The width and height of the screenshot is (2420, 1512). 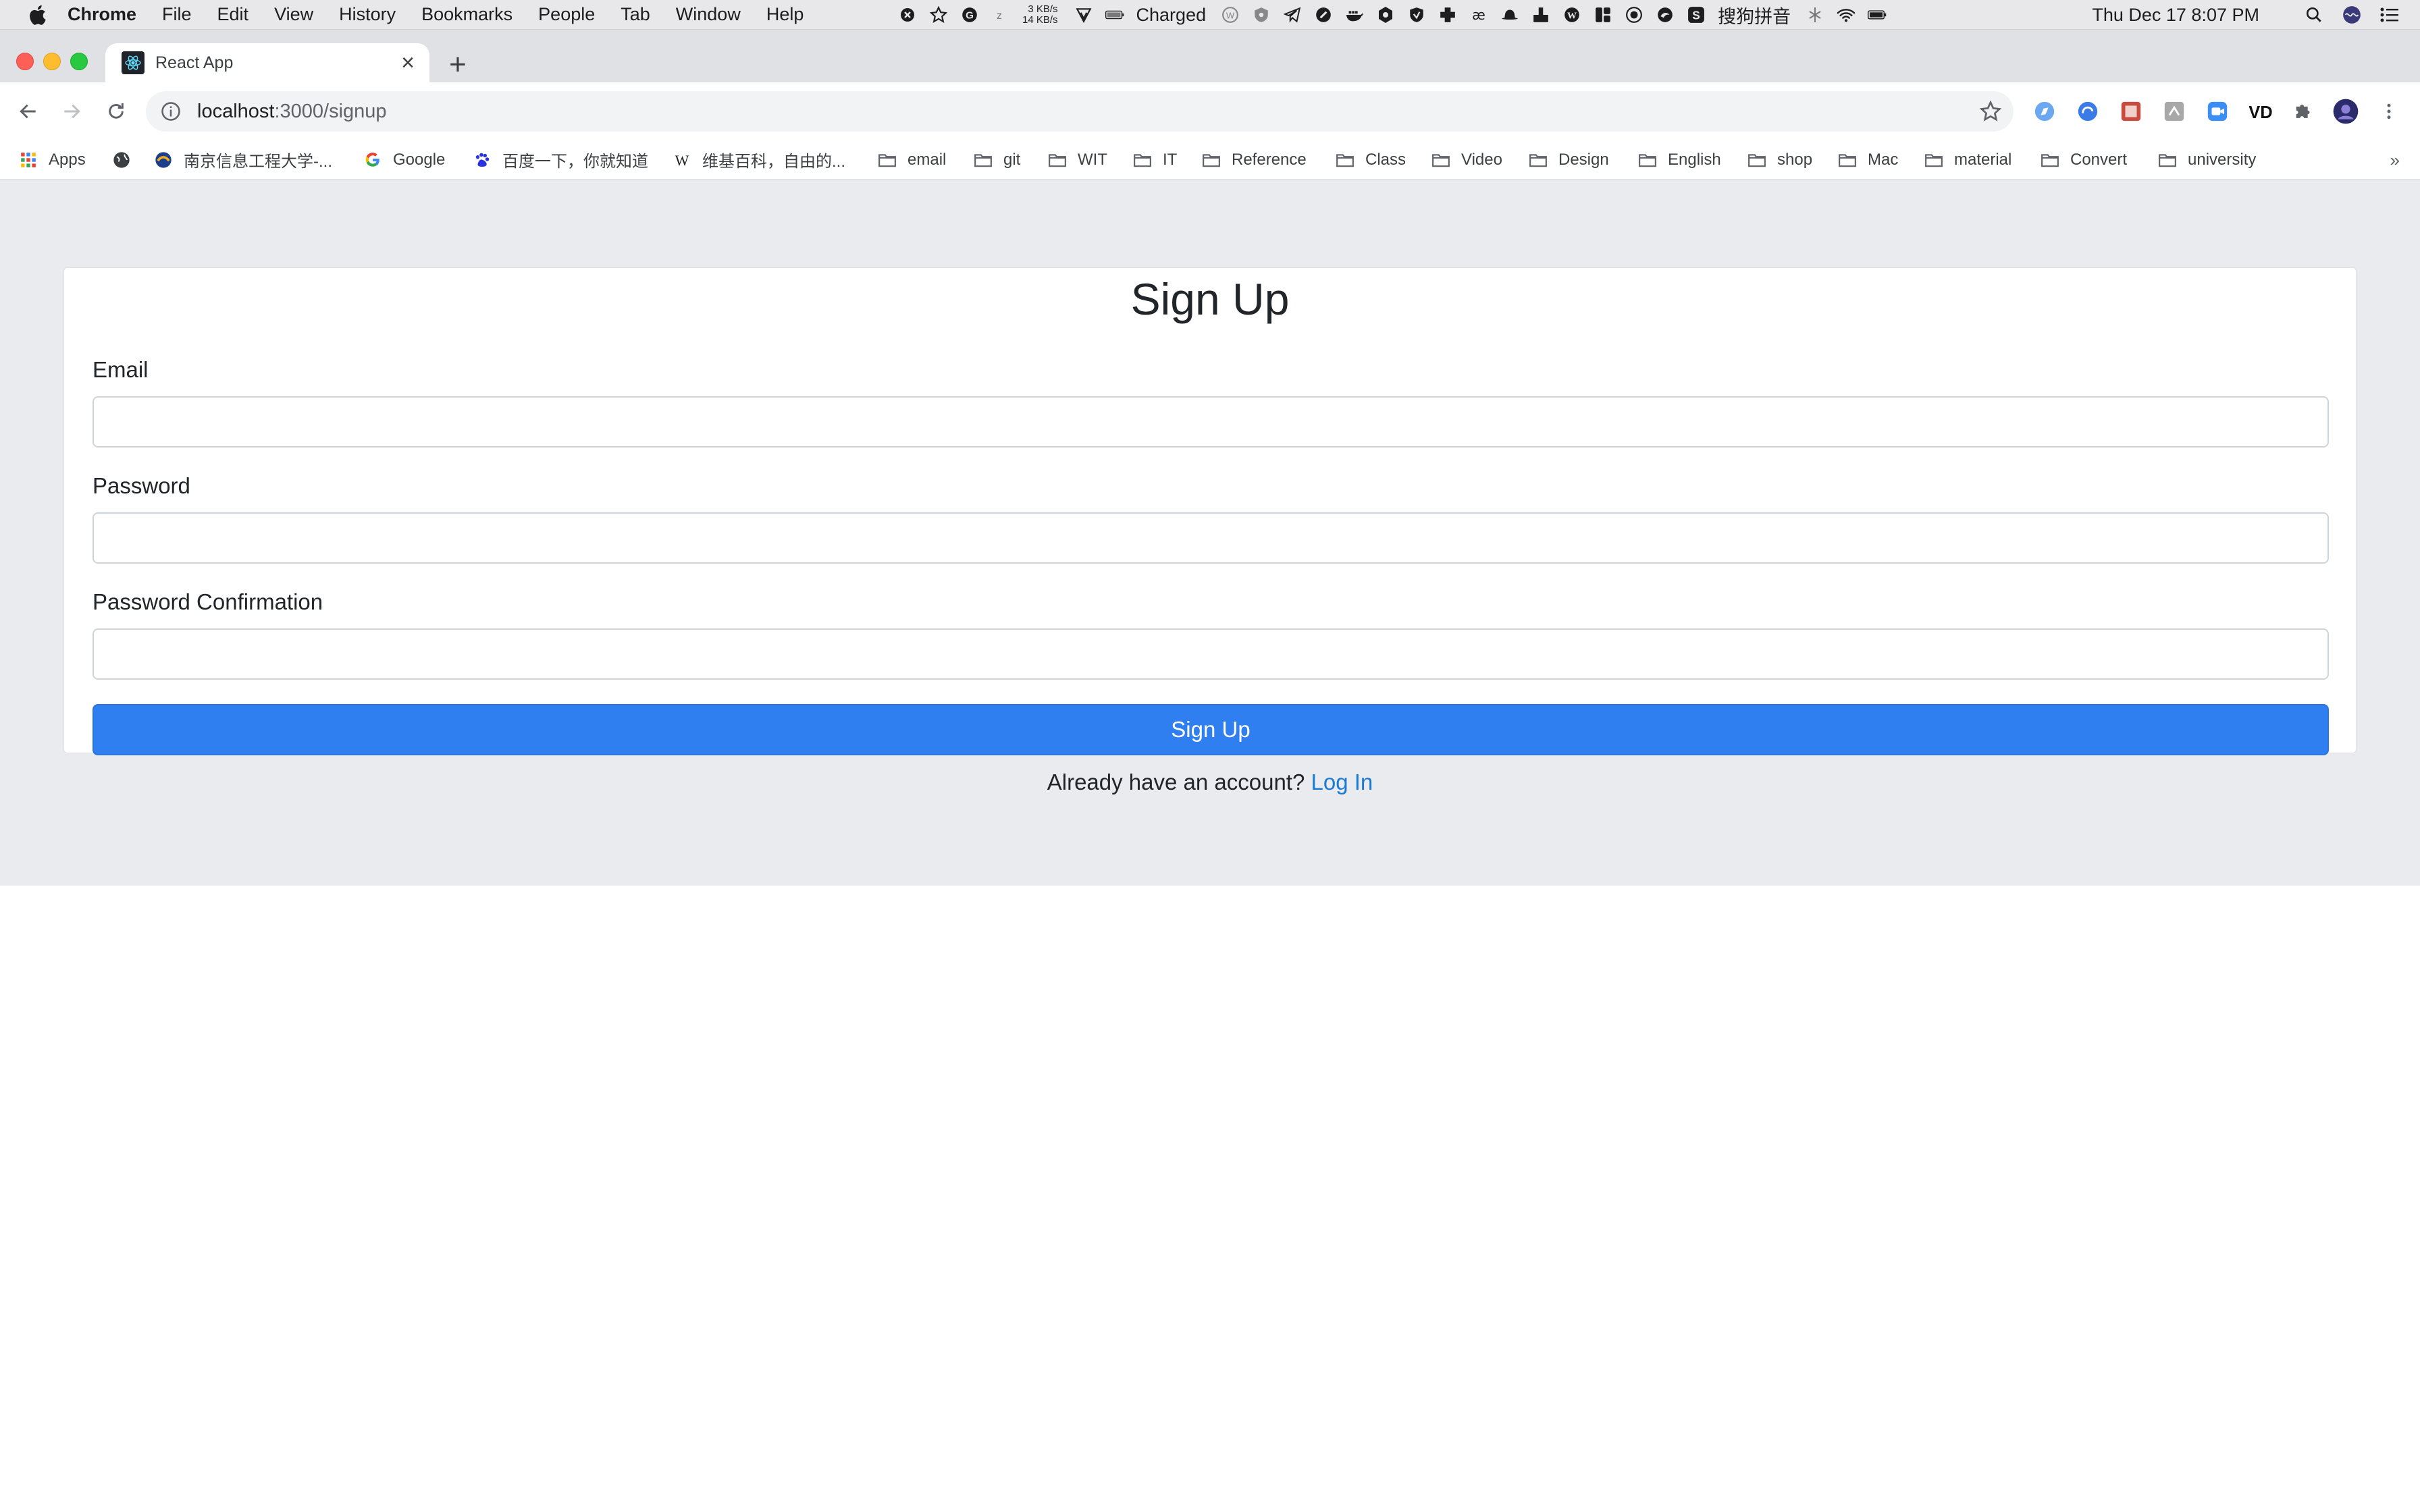 I want to click on bird-status-icon, so click(x=1665, y=14).